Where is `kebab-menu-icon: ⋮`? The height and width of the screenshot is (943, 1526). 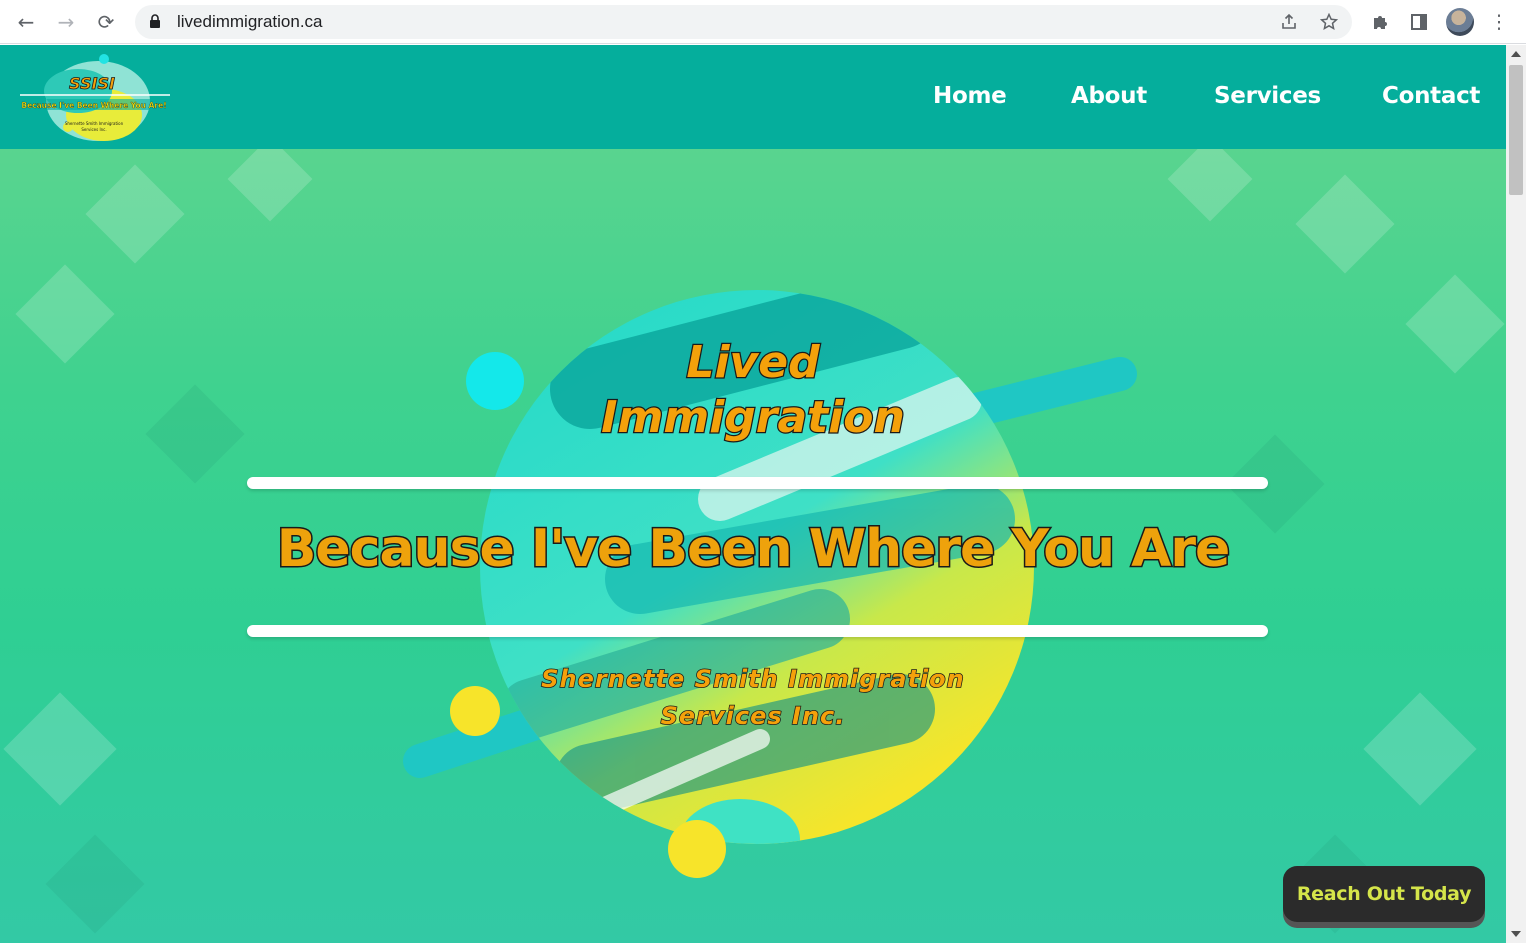
kebab-menu-icon: ⋮ is located at coordinates (1499, 22).